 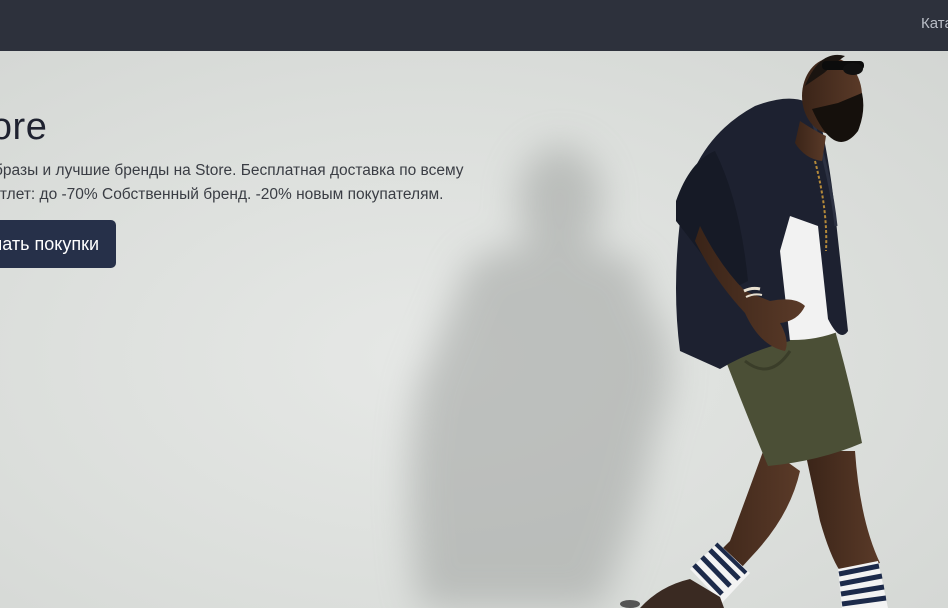 I want to click on model-head, so click(x=829, y=107).